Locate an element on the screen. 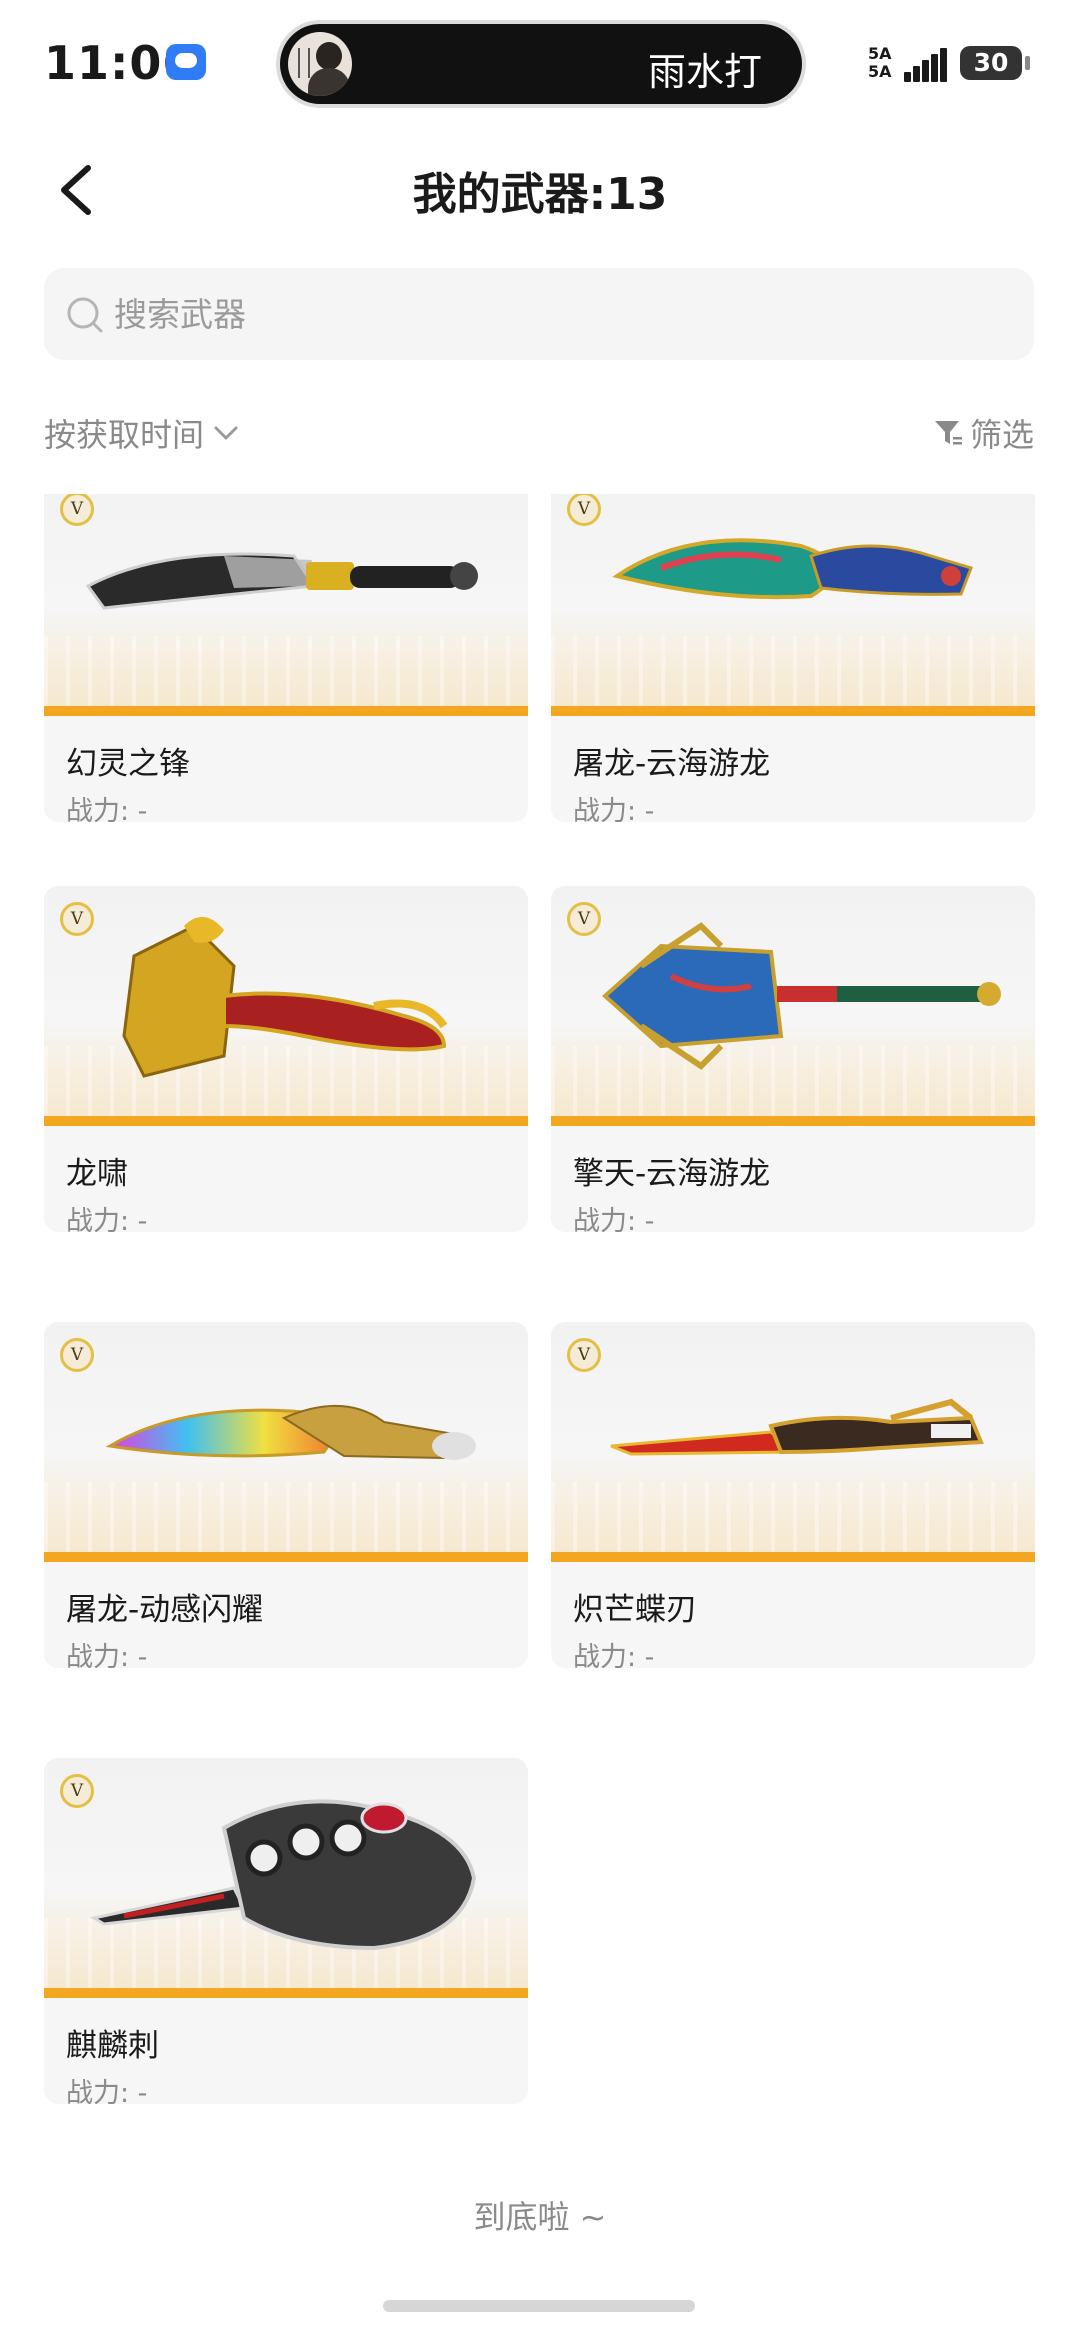 The height and width of the screenshot is (2331, 1080). weapon-name: 炽芒蝶刃 is located at coordinates (635, 1610).